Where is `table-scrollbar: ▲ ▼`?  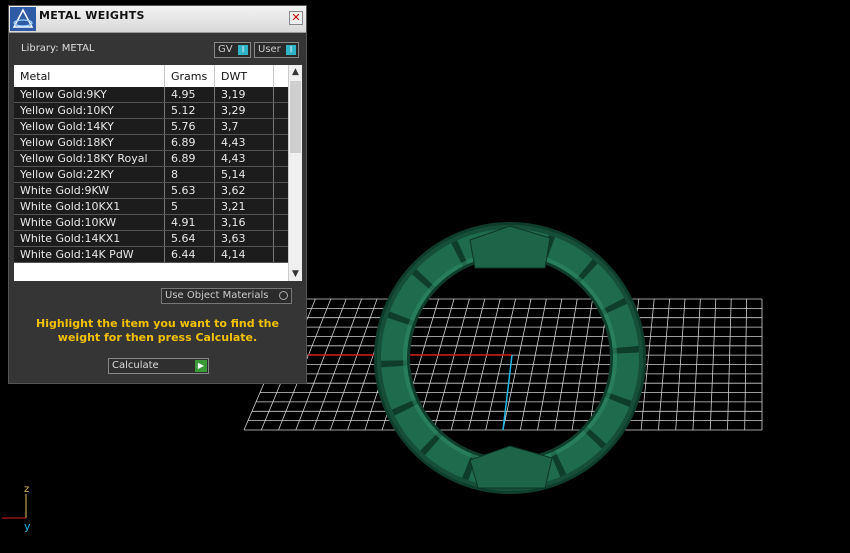 table-scrollbar: ▲ ▼ is located at coordinates (295, 173).